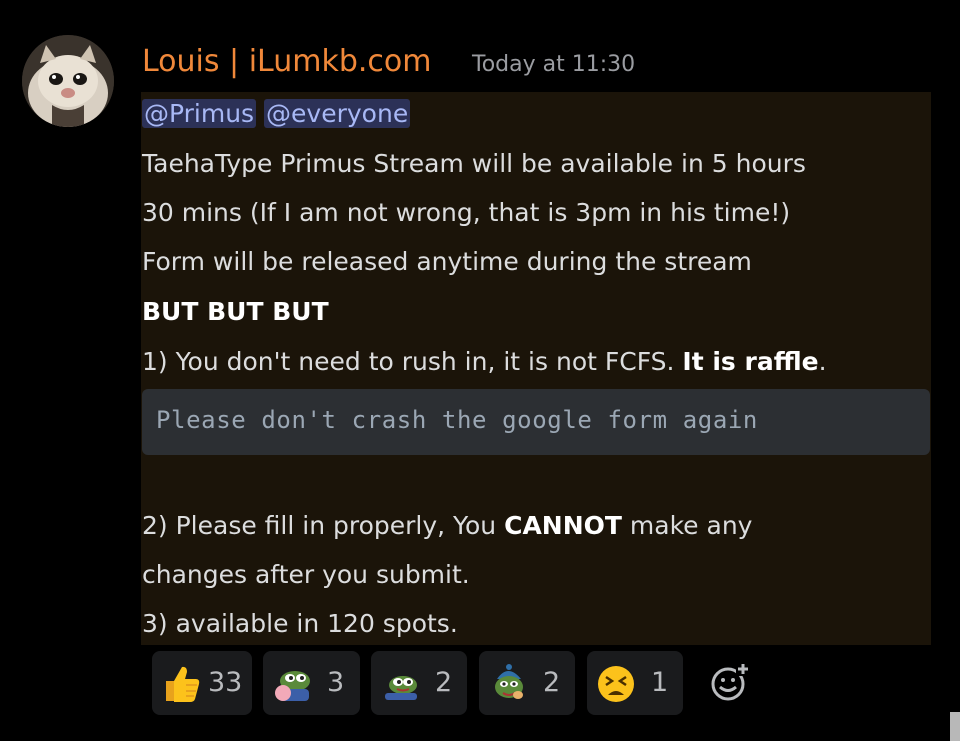 Image resolution: width=960 pixels, height=741 pixels. What do you see at coordinates (183, 684) in the screenshot?
I see `thumbs-up-icon` at bounding box center [183, 684].